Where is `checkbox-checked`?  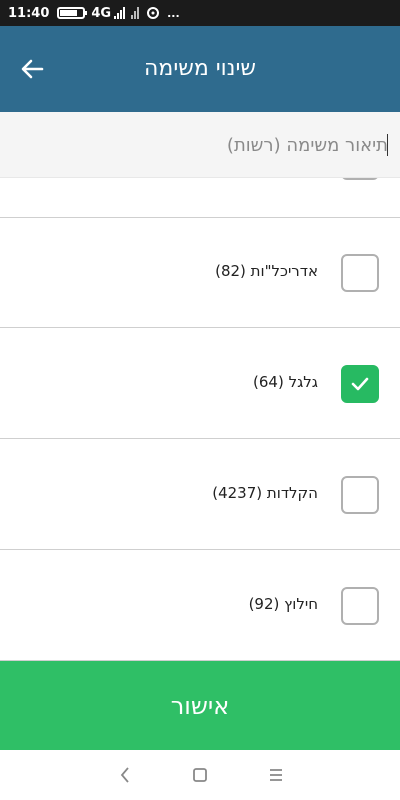
checkbox-checked is located at coordinates (360, 384).